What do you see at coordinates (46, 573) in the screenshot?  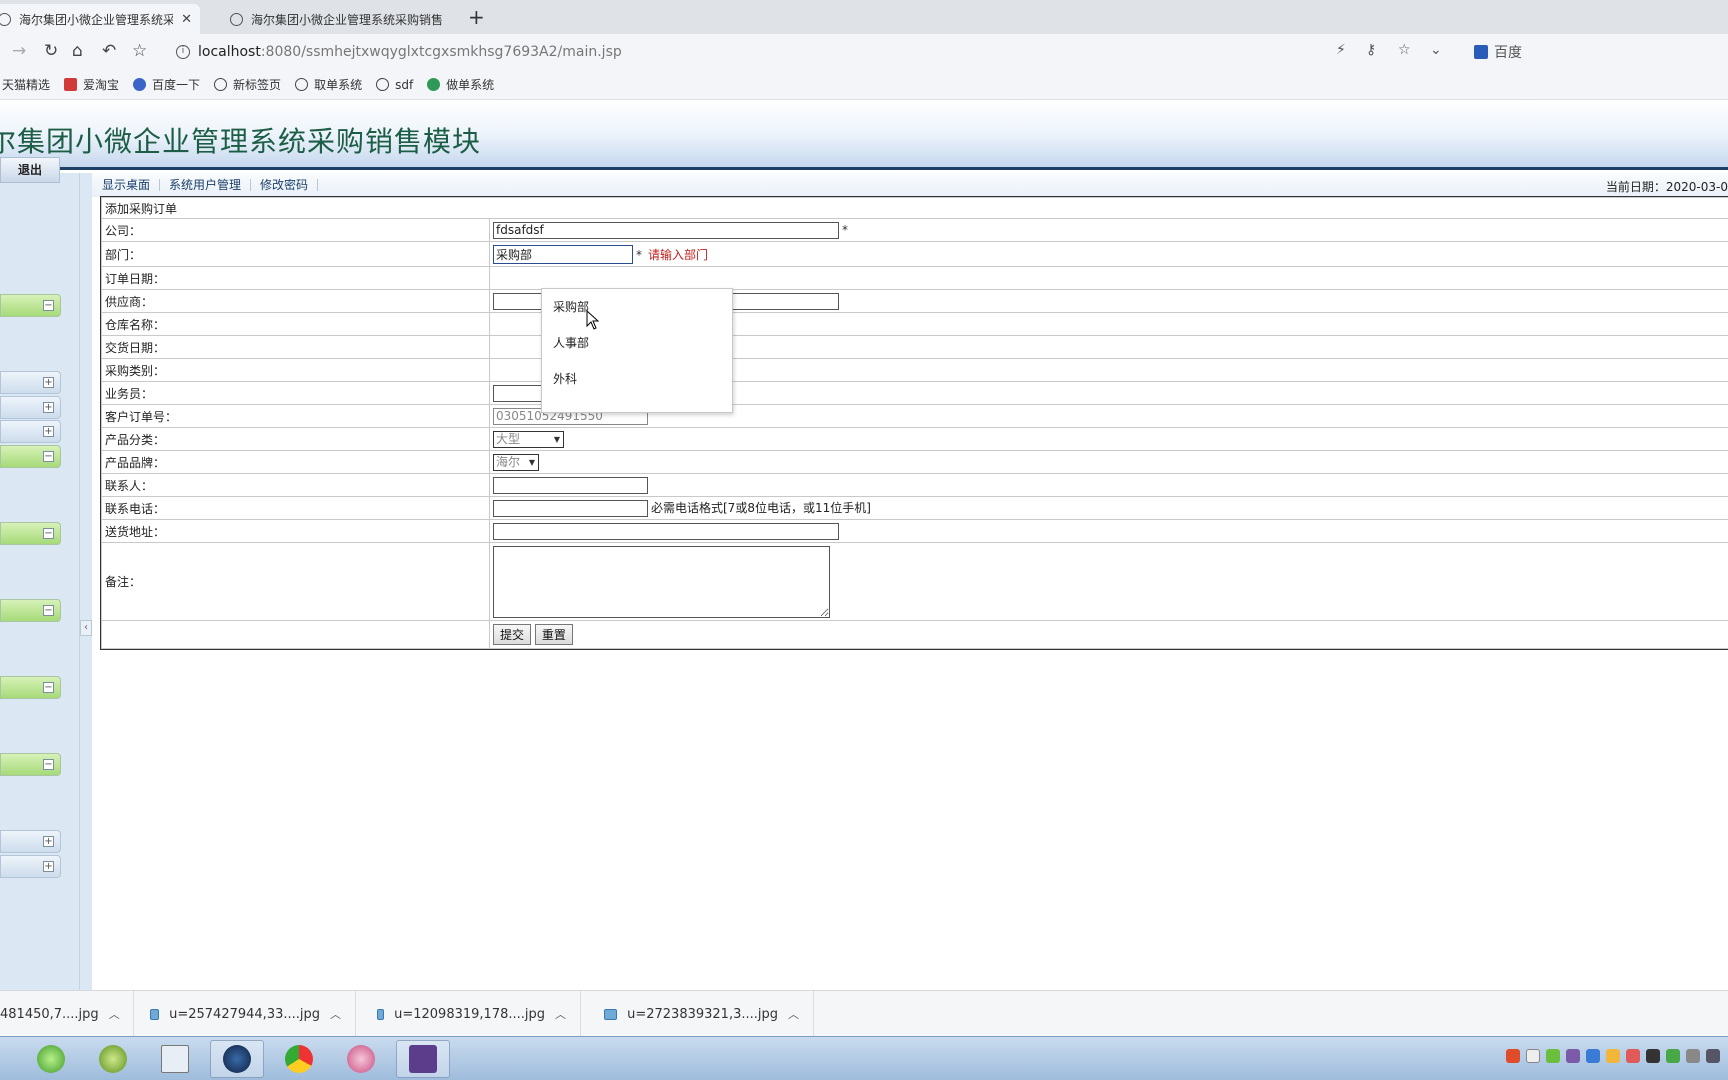 I see `sidebar: 退出 − + + + − − − − − + + ‹` at bounding box center [46, 573].